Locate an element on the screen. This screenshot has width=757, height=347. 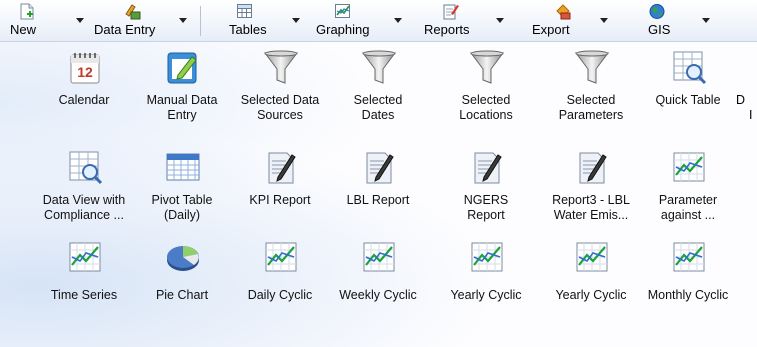
table-icon is located at coordinates (245, 11).